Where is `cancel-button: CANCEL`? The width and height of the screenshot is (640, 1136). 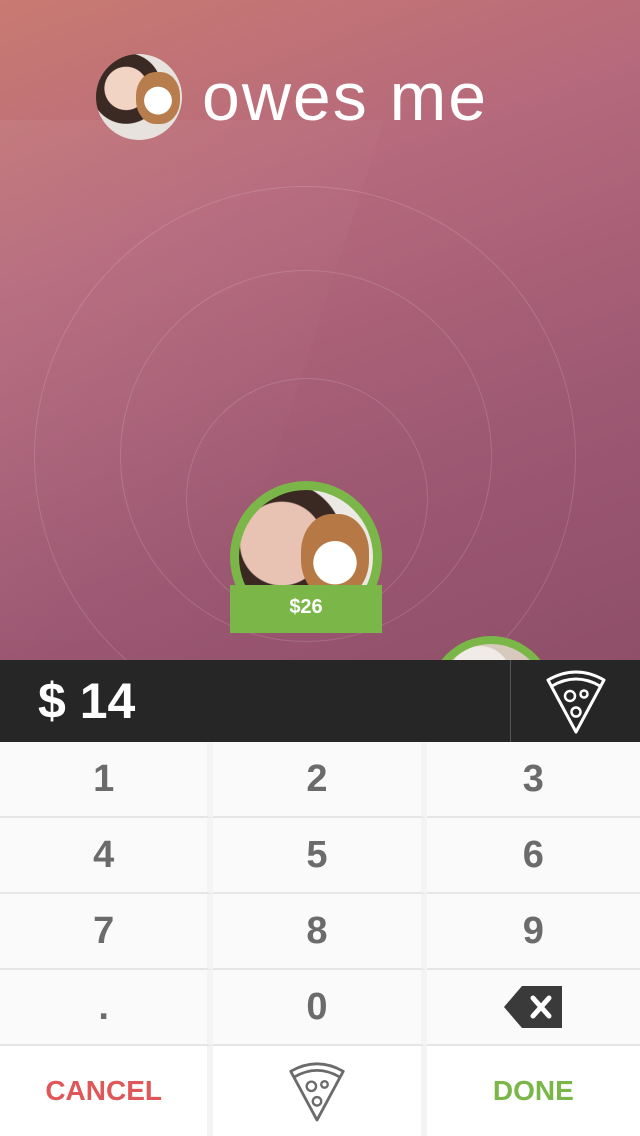
cancel-button: CANCEL is located at coordinates (107, 1091).